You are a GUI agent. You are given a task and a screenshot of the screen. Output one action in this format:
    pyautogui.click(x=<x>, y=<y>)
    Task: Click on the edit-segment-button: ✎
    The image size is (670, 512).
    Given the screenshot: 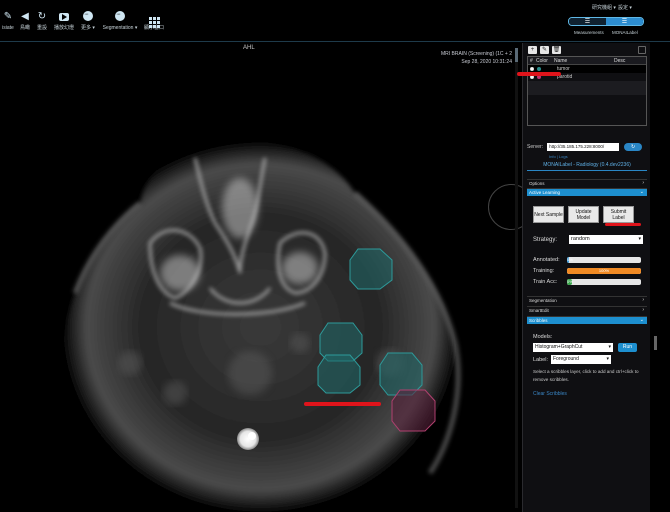 What is the action you would take?
    pyautogui.click(x=544, y=50)
    